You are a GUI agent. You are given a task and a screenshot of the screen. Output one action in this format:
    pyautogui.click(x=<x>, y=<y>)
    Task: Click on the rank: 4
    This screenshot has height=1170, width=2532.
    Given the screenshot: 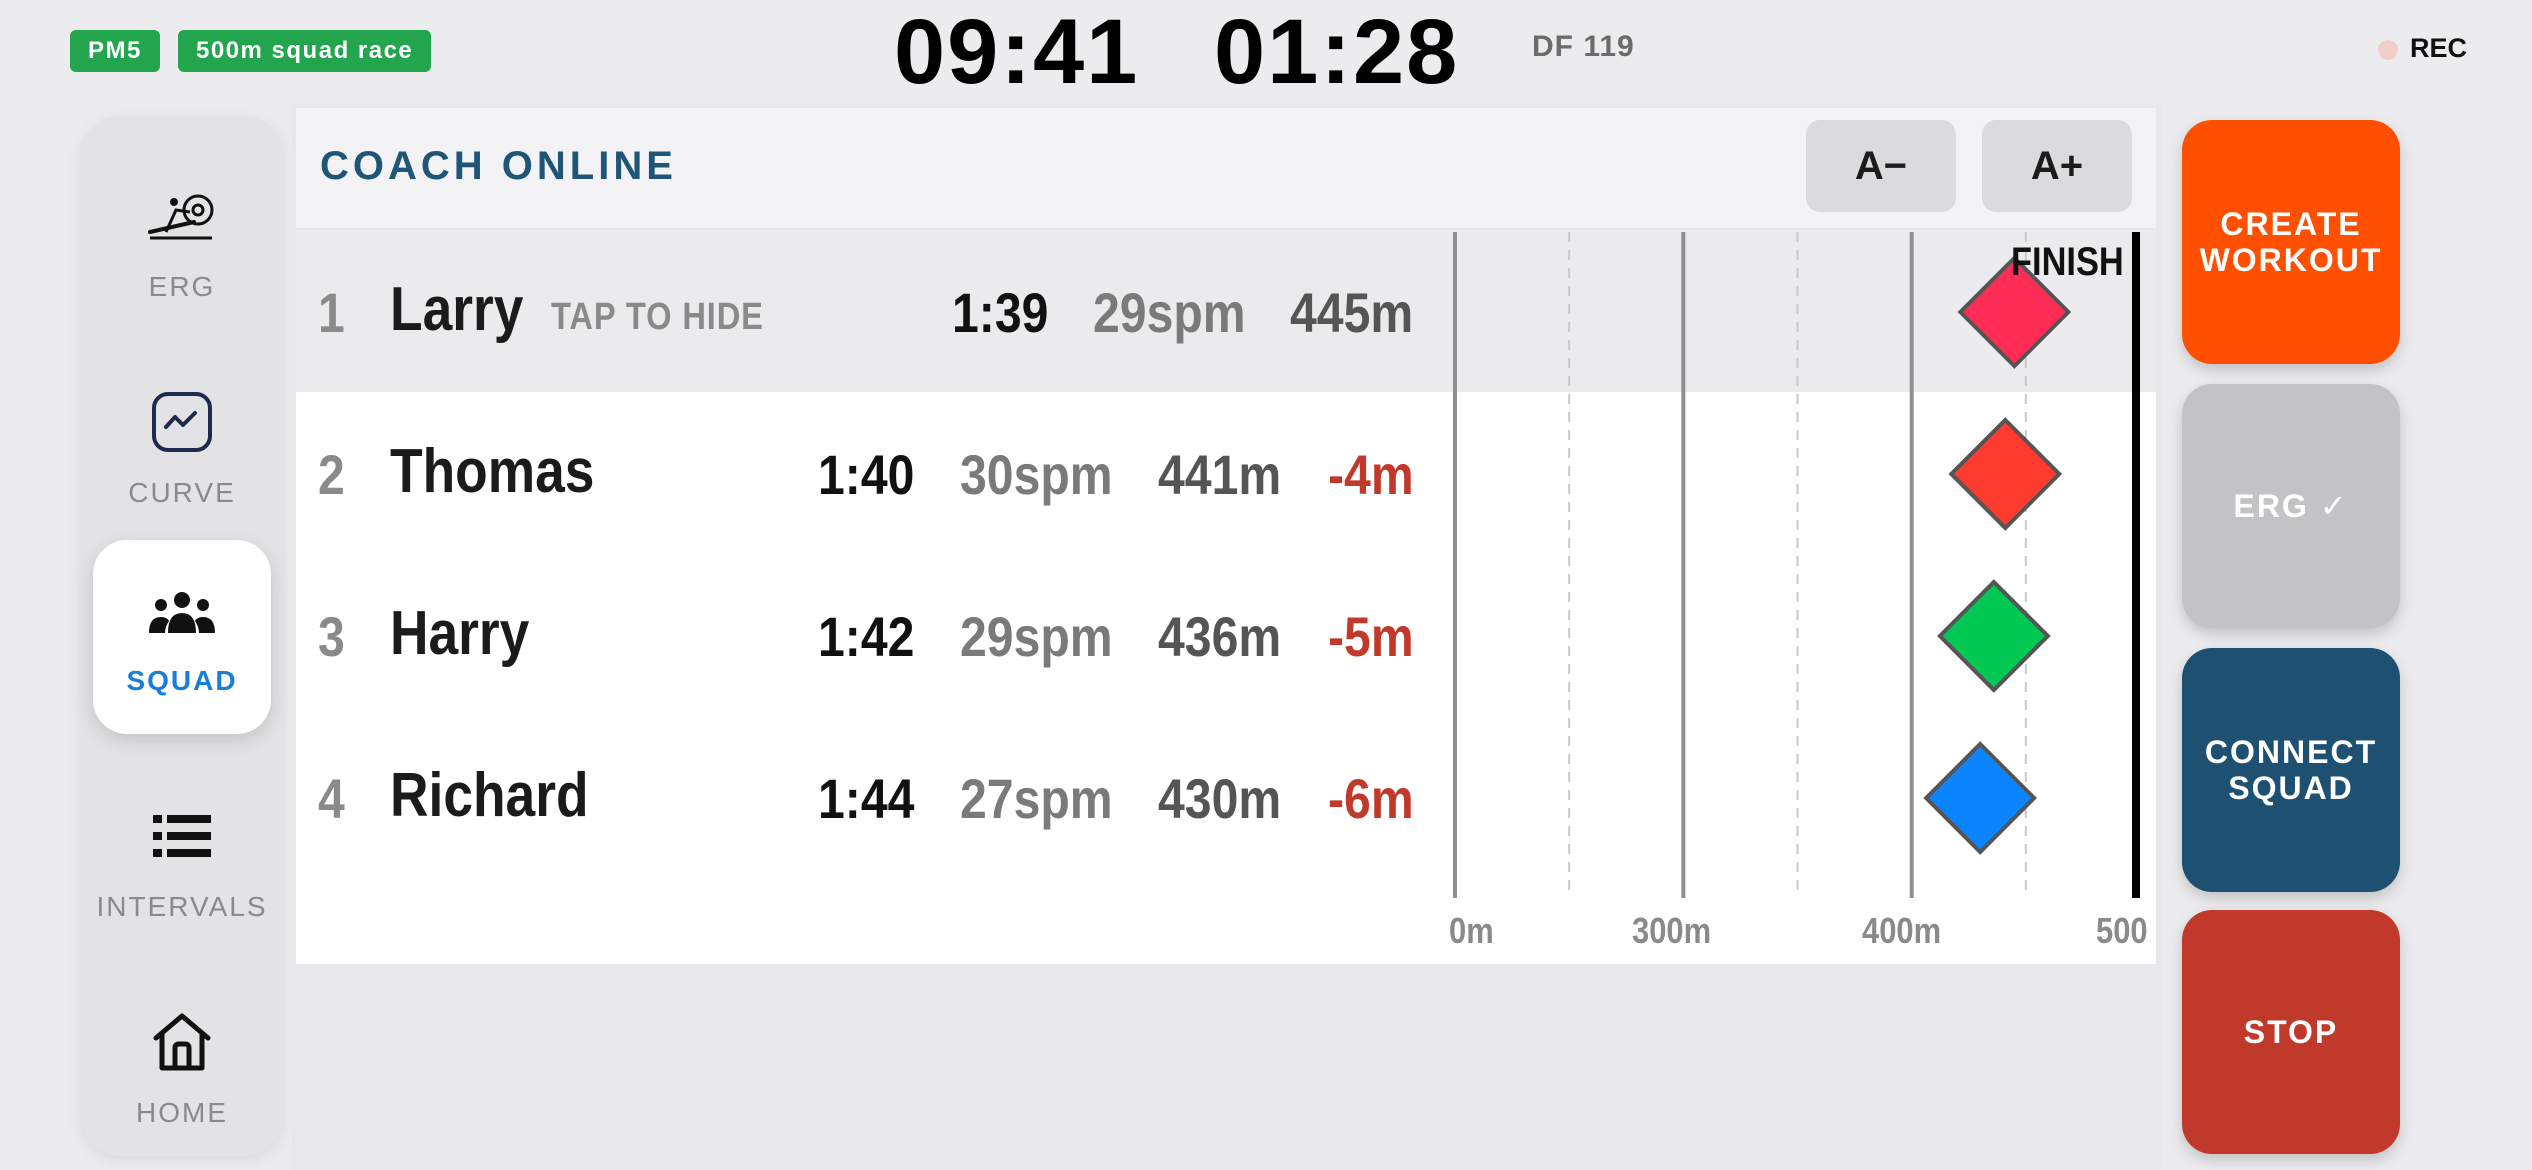 What is the action you would take?
    pyautogui.click(x=331, y=798)
    